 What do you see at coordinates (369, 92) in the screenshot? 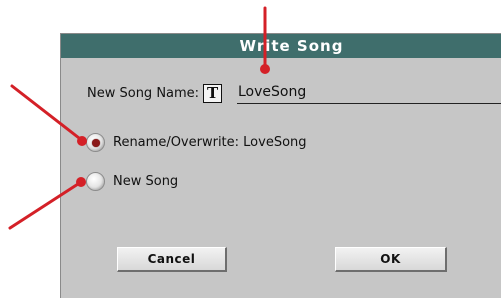
I see `song-name-field: LoveSong` at bounding box center [369, 92].